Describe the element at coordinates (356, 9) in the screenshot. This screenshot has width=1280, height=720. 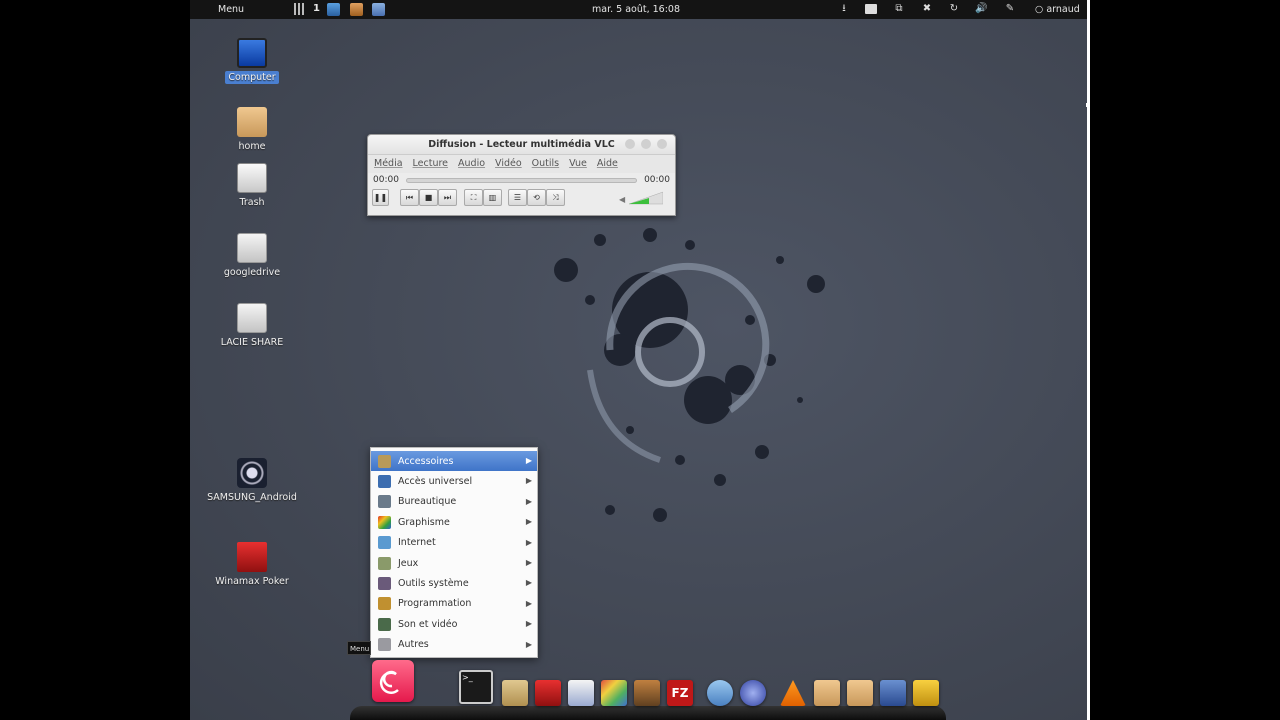
I see `task-vlc-icon` at that location.